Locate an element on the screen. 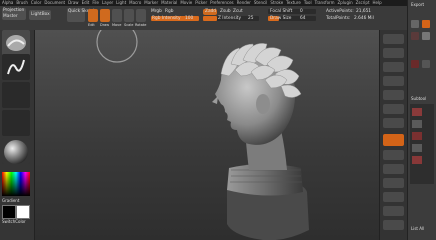 The image size is (436, 240). master-label: Master is located at coordinates (10, 16).